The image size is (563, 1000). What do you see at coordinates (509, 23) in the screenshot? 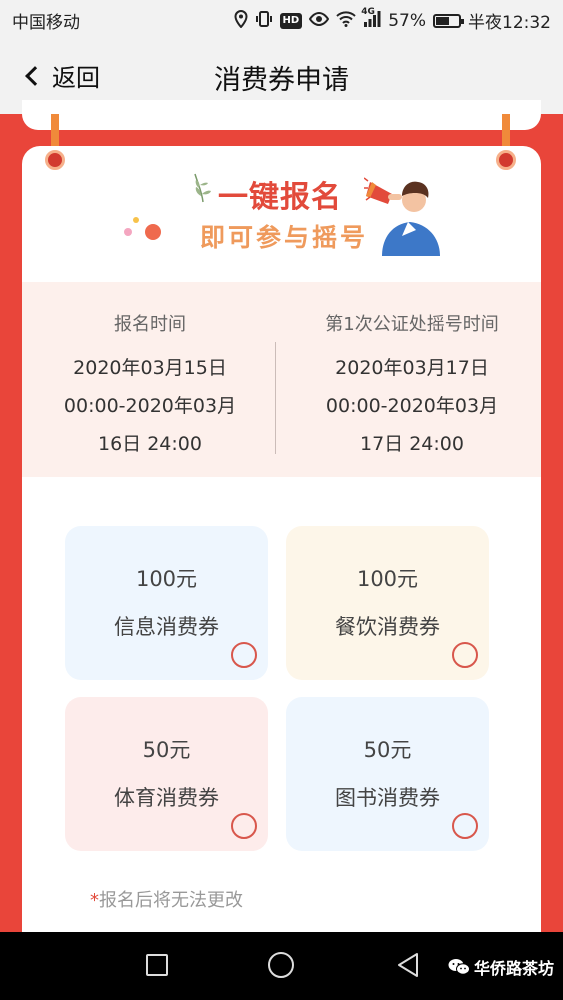
I see `clock: 半夜12:32` at bounding box center [509, 23].